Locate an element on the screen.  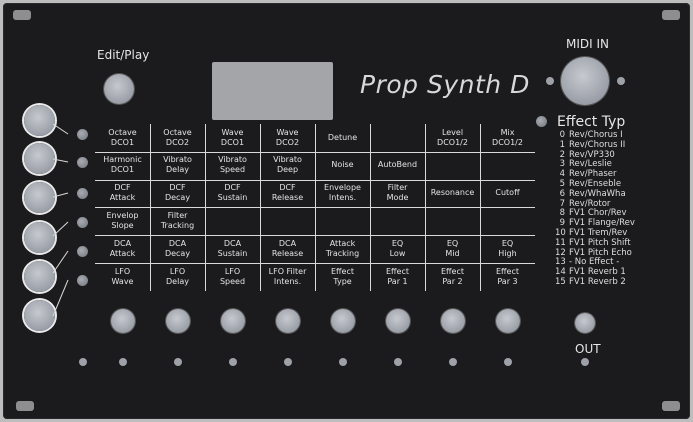
parameter-cell: DCA Sustain is located at coordinates (232, 248).